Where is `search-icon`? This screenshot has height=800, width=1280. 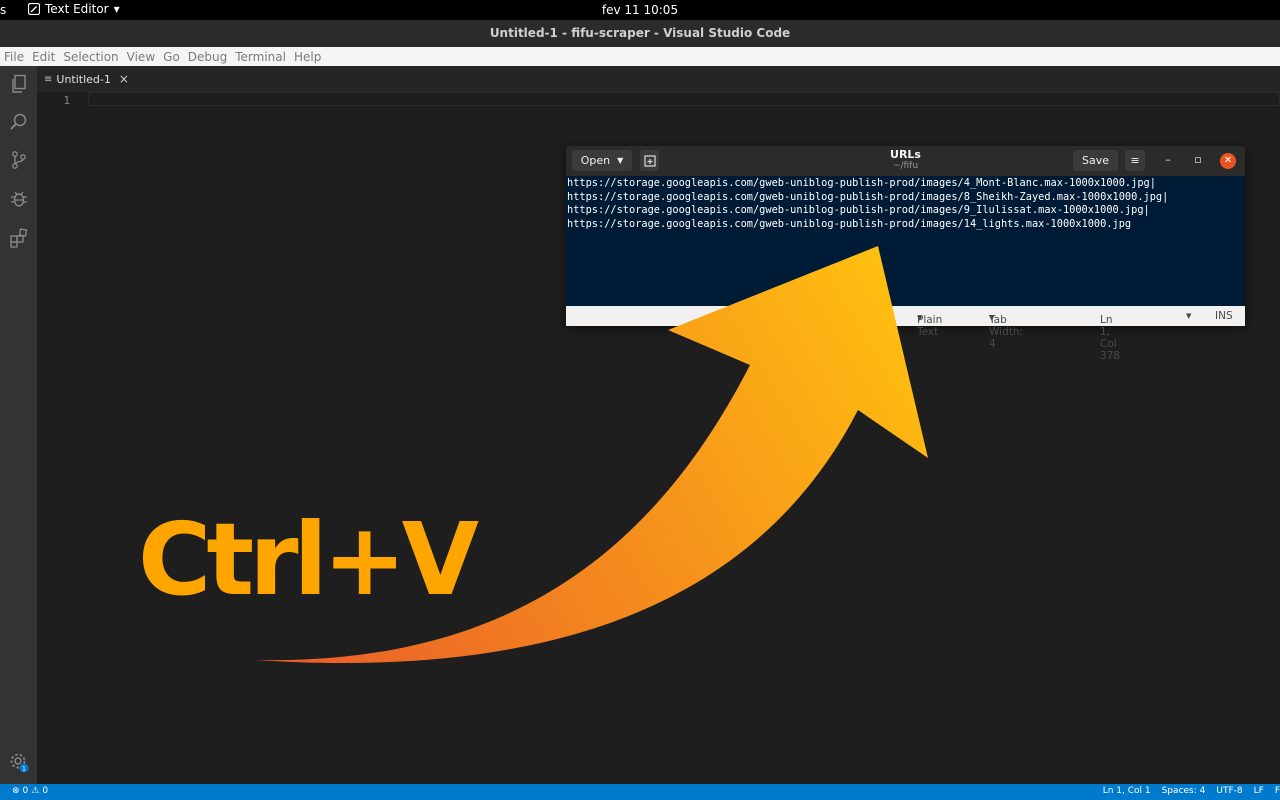 search-icon is located at coordinates (18, 122).